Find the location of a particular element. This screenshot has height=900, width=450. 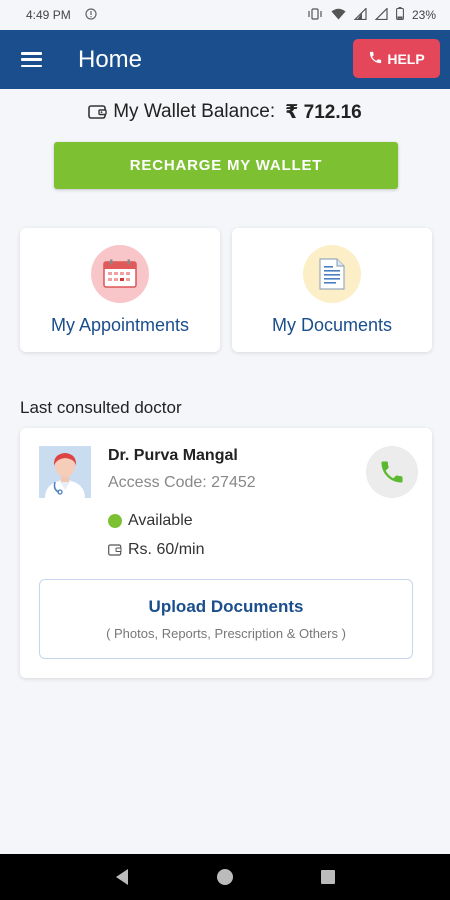

consult-rate: Rs. 60/min is located at coordinates (156, 550).